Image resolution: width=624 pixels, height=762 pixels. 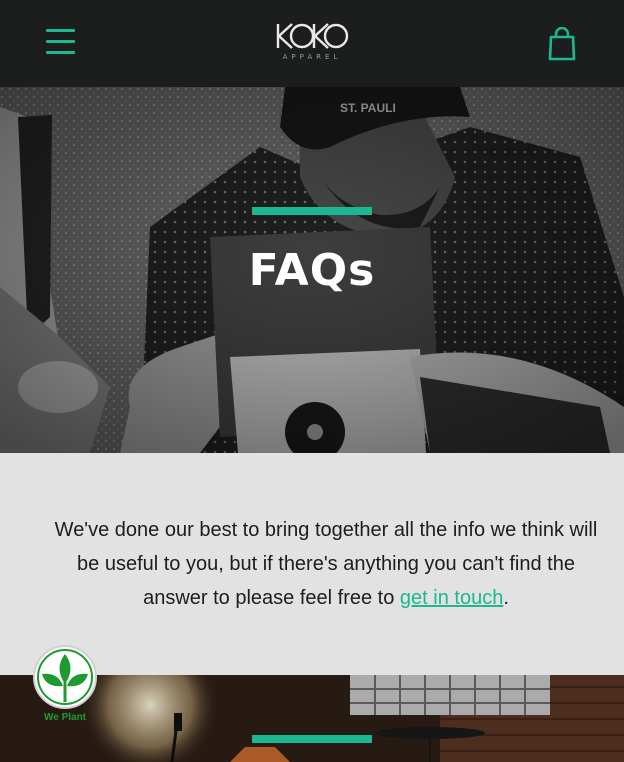 What do you see at coordinates (312, 57) in the screenshot?
I see `logo-subtitle: APPAREL` at bounding box center [312, 57].